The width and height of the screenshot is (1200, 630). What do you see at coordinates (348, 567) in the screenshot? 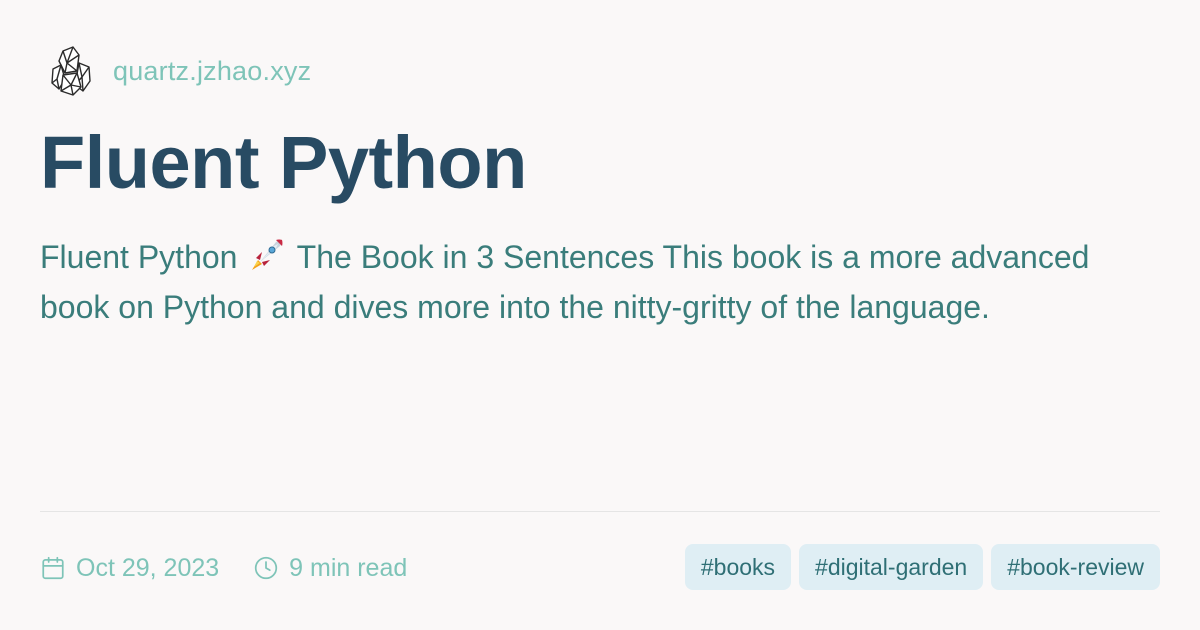
I see `read-time: 9 min read` at bounding box center [348, 567].